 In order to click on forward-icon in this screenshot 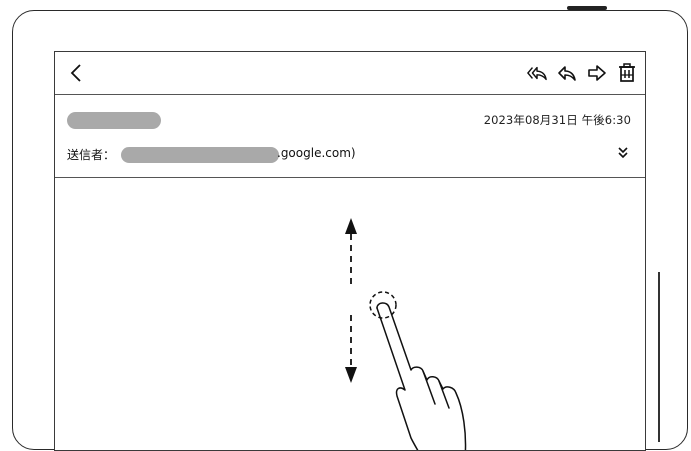, I will do `click(597, 73)`.